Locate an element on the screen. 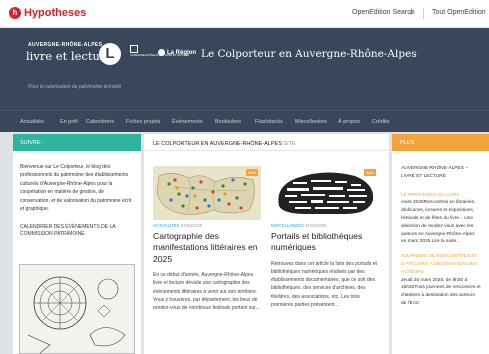 The height and width of the screenshot is (354, 489). openedition-search-link: OpenEdition Search ⌕ is located at coordinates (383, 12).